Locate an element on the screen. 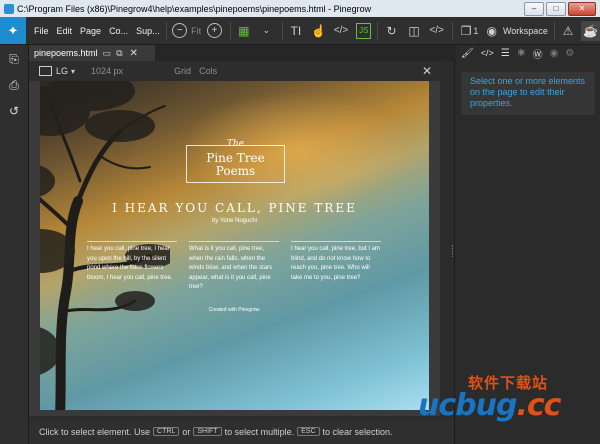 The height and width of the screenshot is (444, 600). monitor-icon: ▭ is located at coordinates (107, 53).